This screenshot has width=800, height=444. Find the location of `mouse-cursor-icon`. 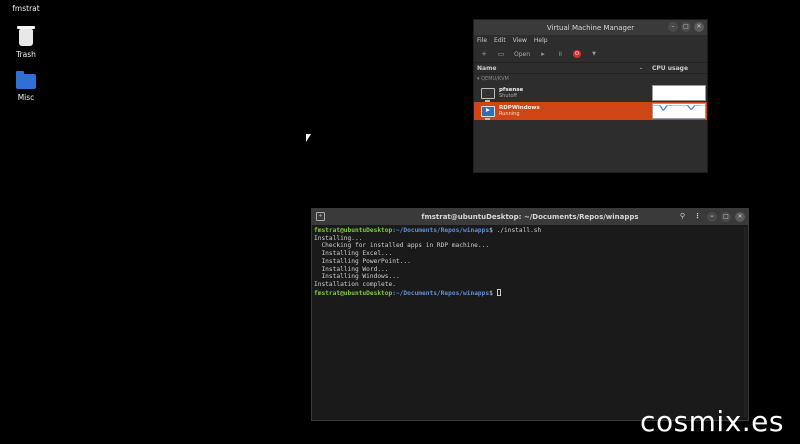

mouse-cursor-icon is located at coordinates (308, 138).